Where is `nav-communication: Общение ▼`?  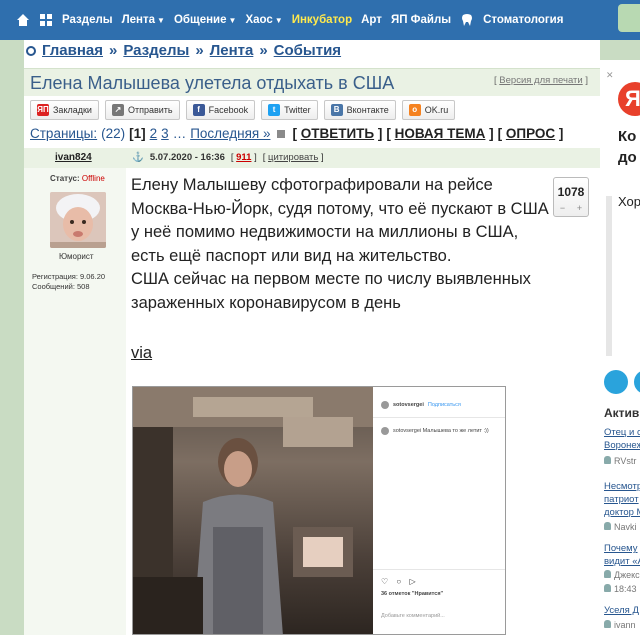
nav-communication: Общение ▼ is located at coordinates (205, 20).